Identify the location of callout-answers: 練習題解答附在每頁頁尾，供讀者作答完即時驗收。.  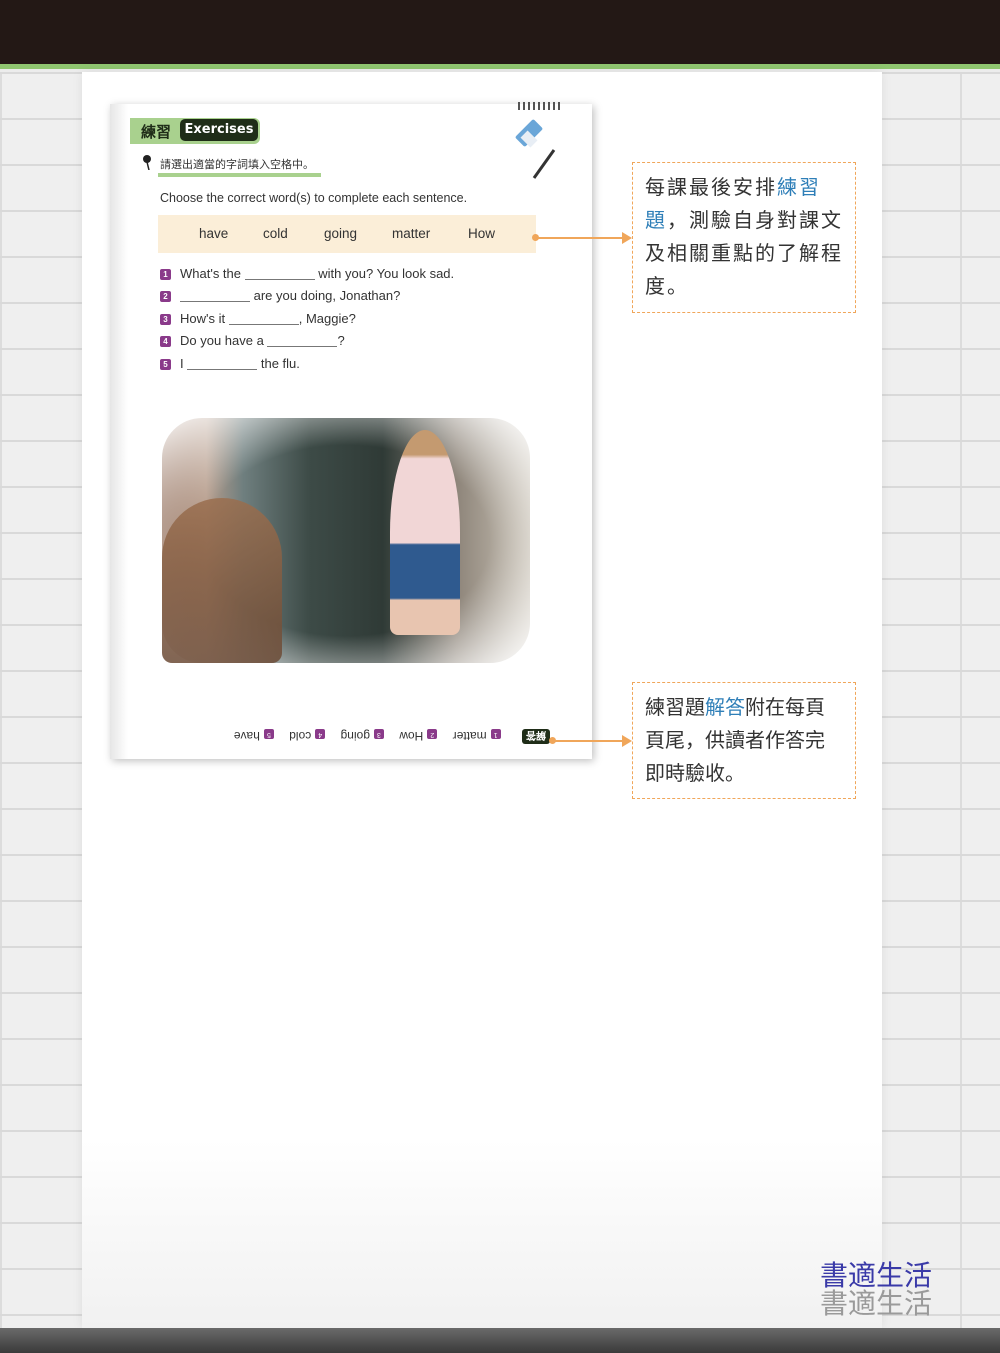
(744, 740).